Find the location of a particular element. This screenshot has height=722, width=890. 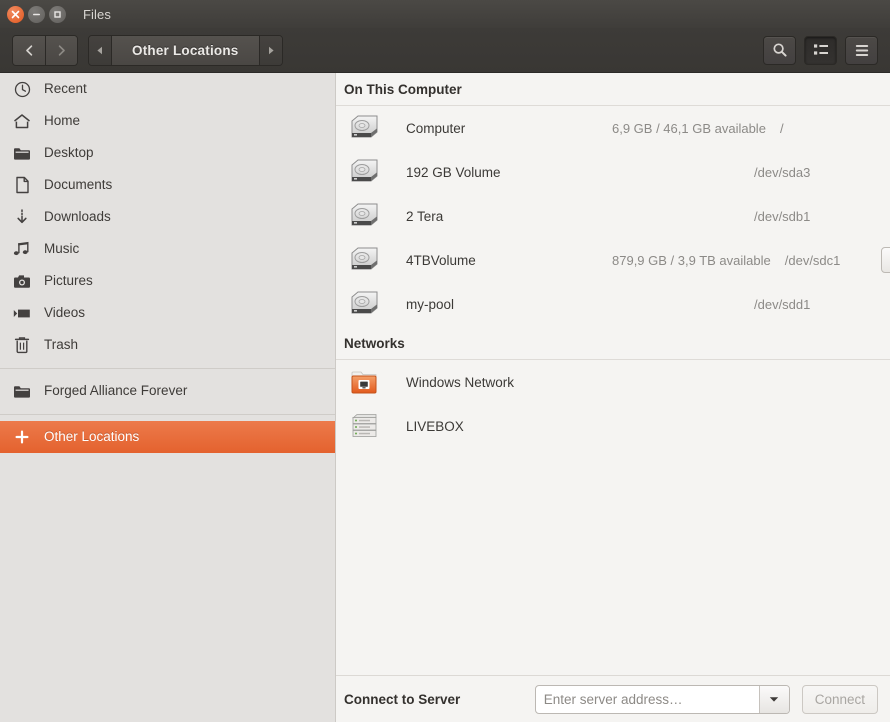

sidebar-item-label: Videos is located at coordinates (65, 313).